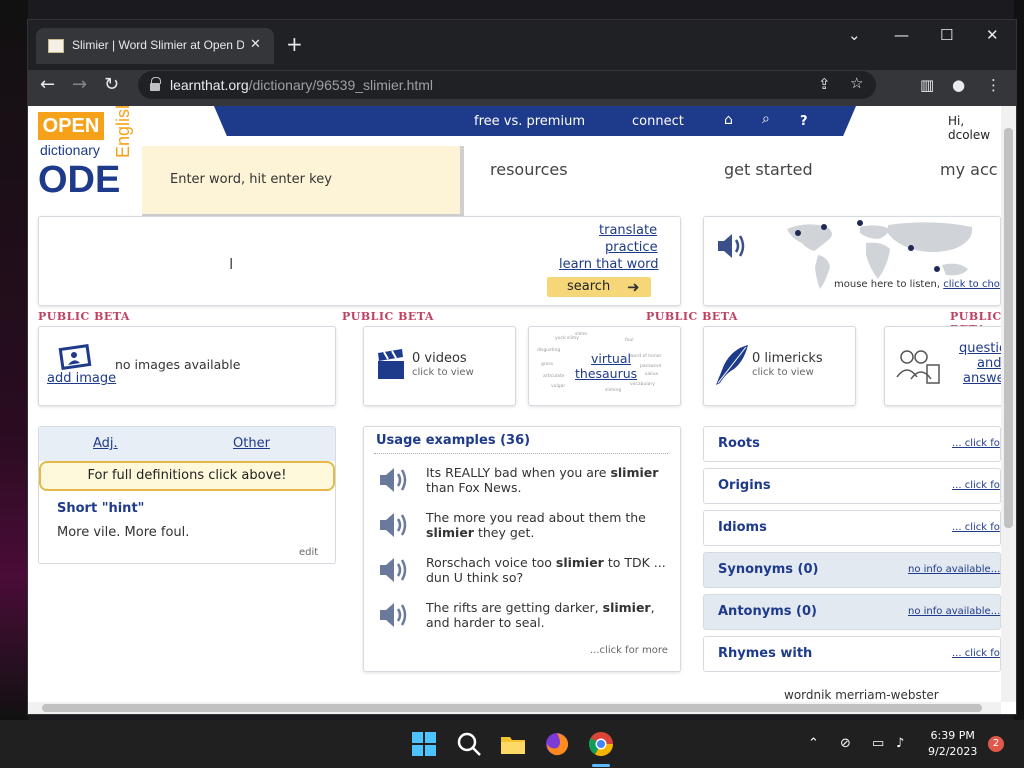 The width and height of the screenshot is (1024, 768). Describe the element at coordinates (952, 744) in the screenshot. I see `system-clock: 6:39 PM 9/2/2023` at that location.